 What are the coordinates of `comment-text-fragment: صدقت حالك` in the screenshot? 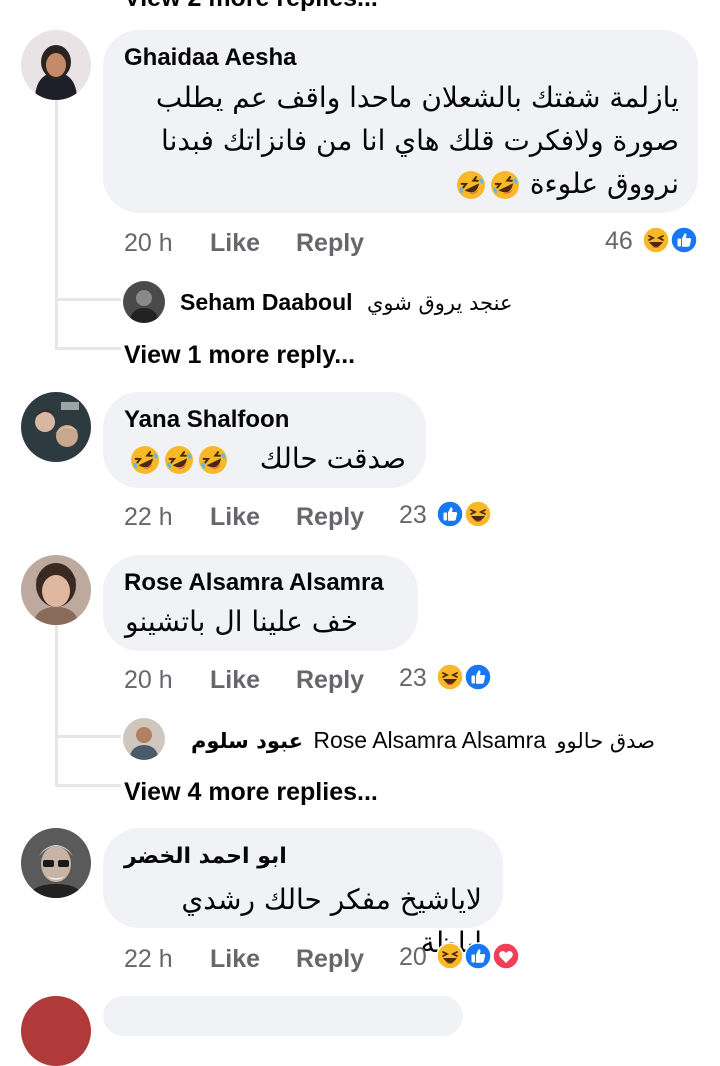 It's located at (332, 458).